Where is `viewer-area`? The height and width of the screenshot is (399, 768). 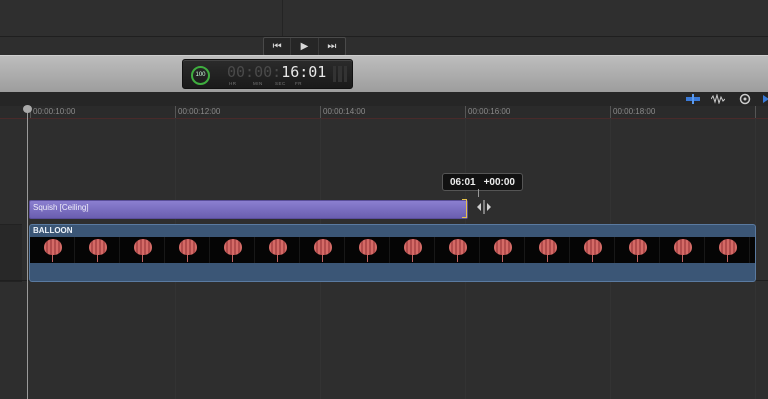 viewer-area is located at coordinates (384, 18).